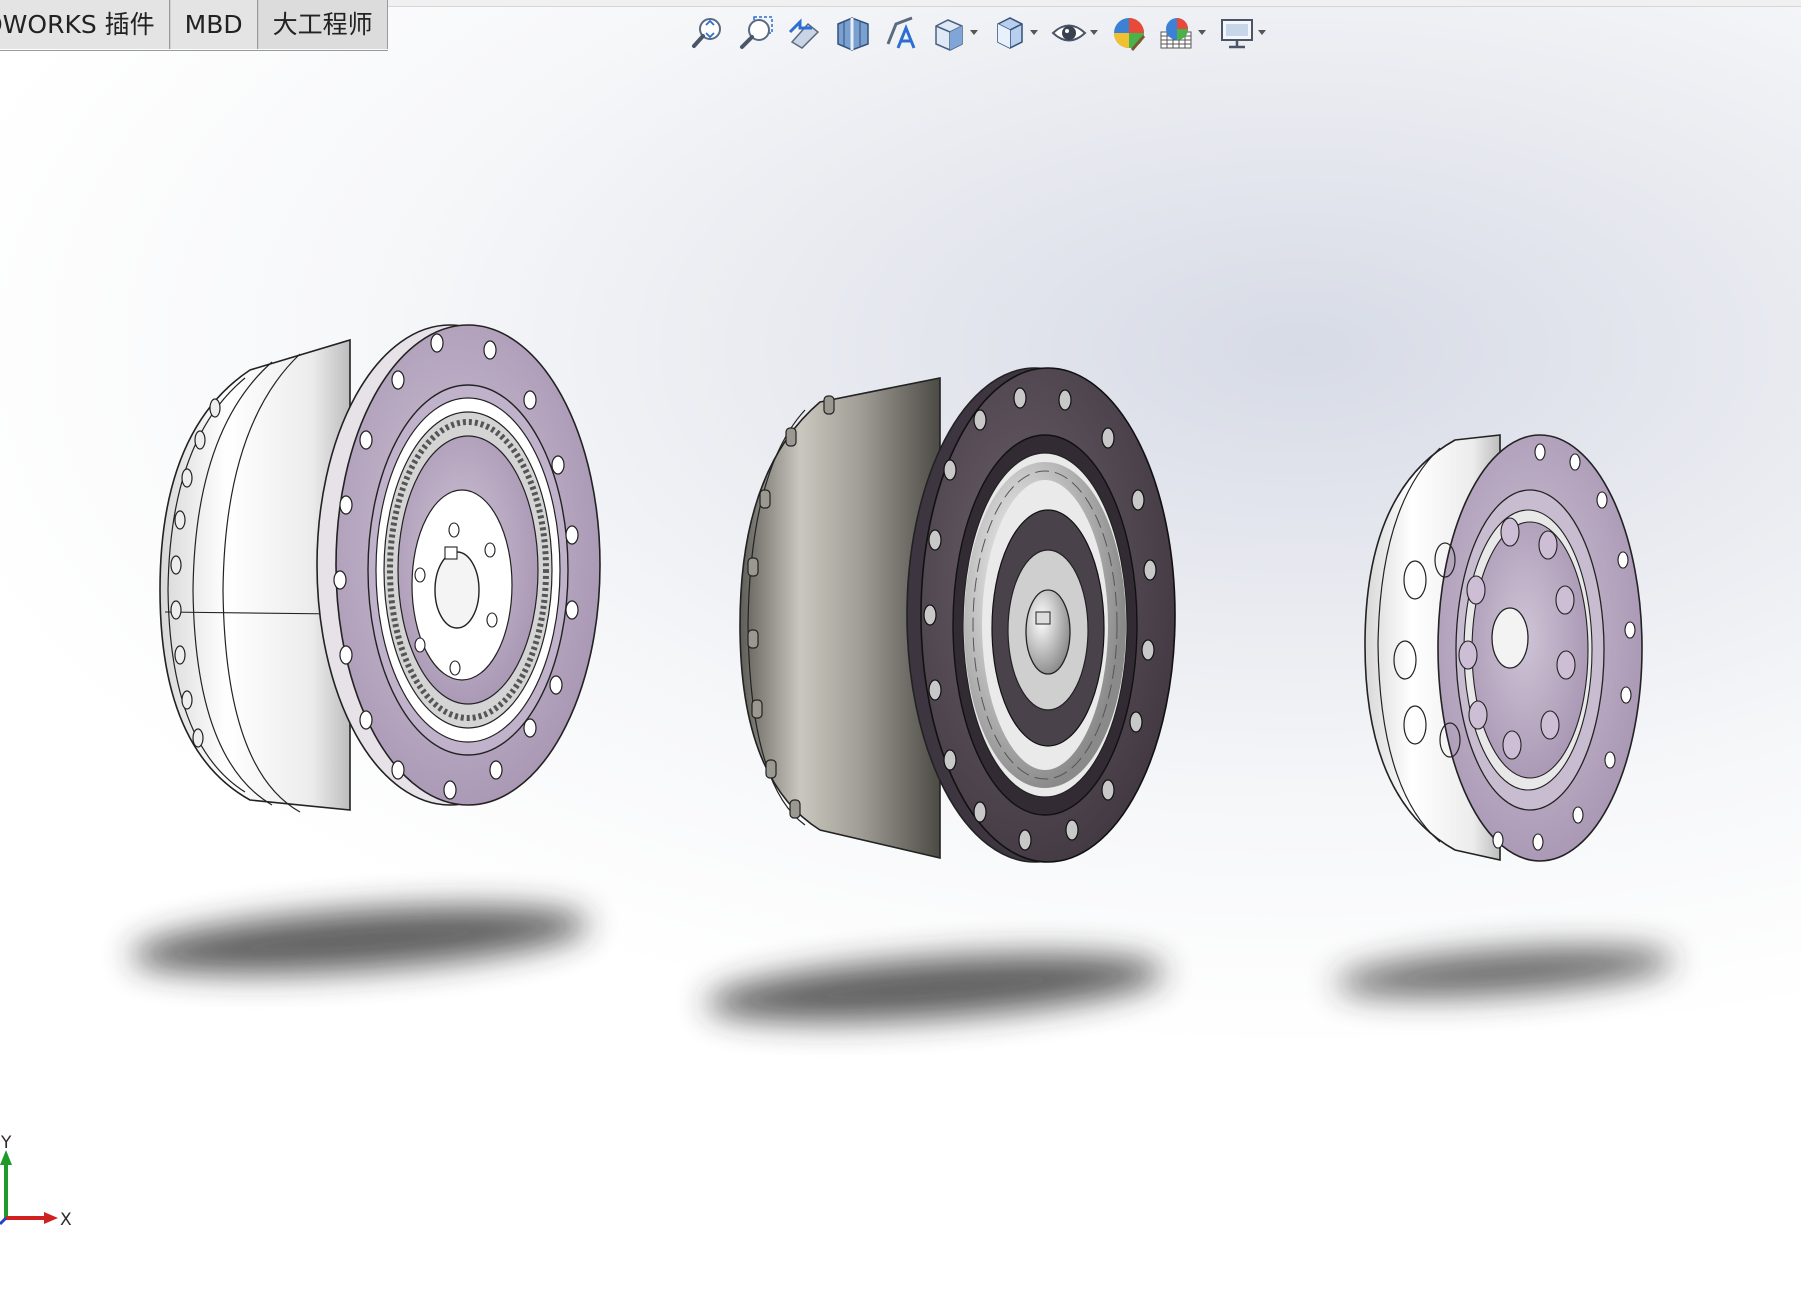 The image size is (1801, 1297). What do you see at coordinates (1069, 33) in the screenshot?
I see `hide-show-items-icon` at bounding box center [1069, 33].